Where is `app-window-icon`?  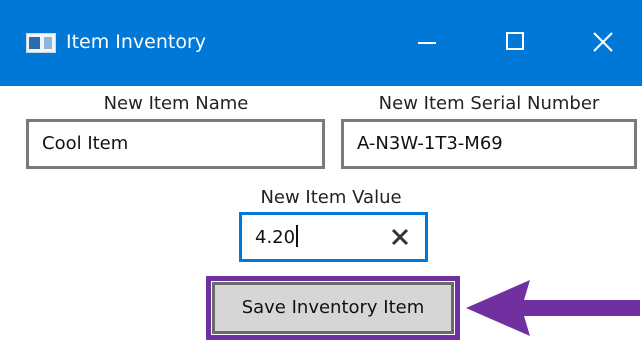 app-window-icon is located at coordinates (41, 43).